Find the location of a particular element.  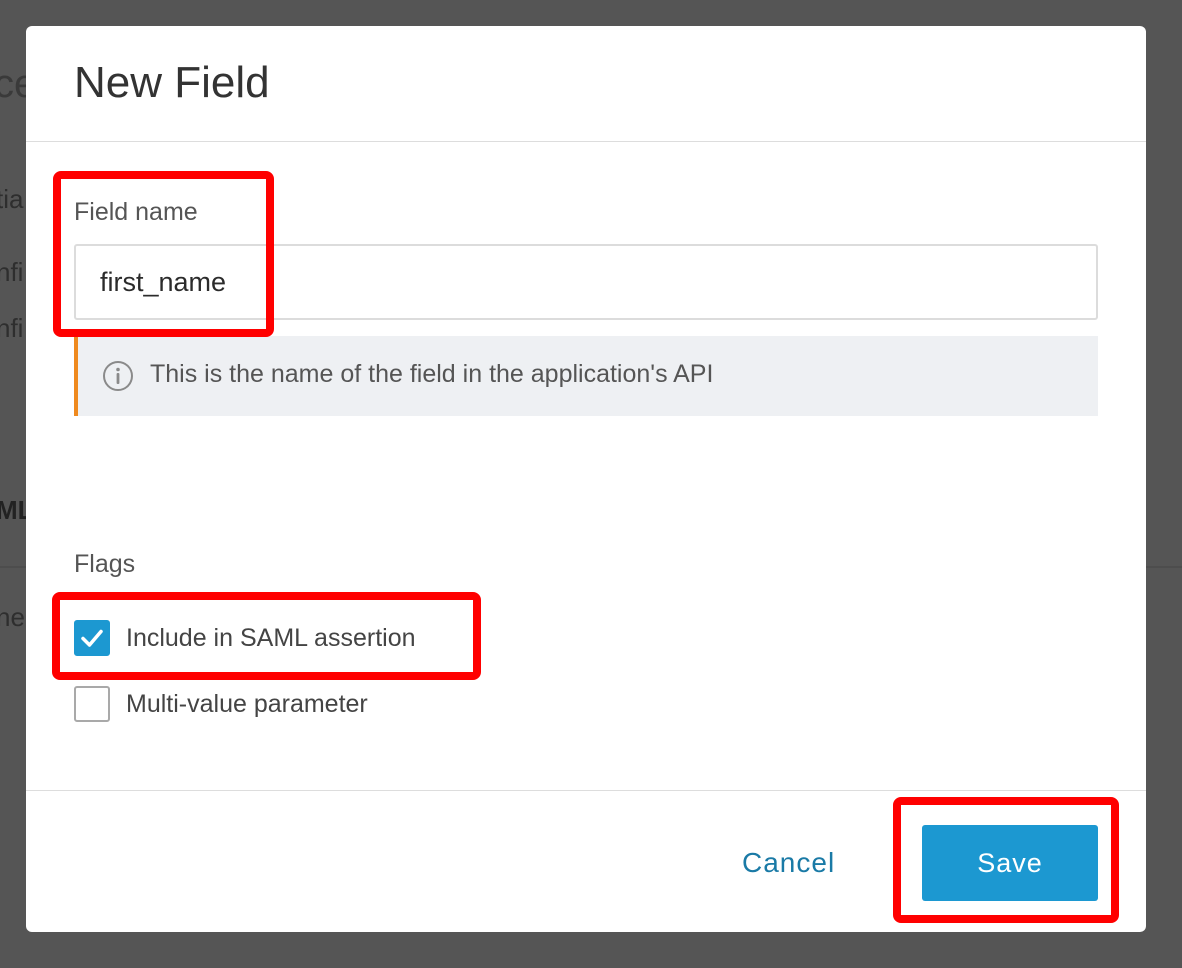

dialog-footer: Cancel Save is located at coordinates (586, 861).